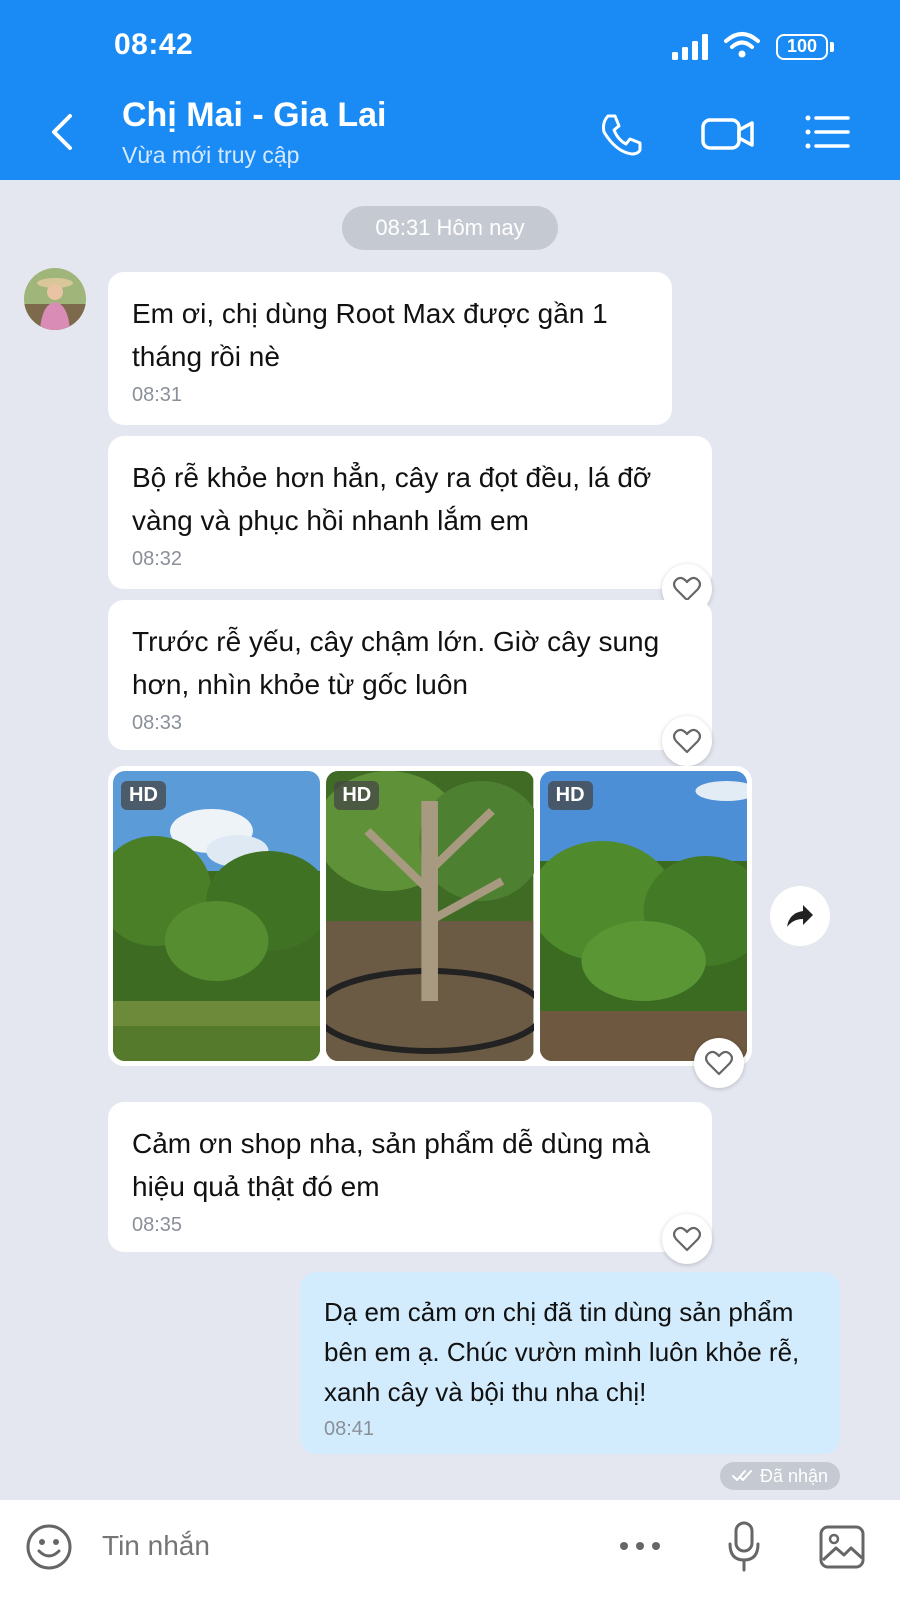  Describe the element at coordinates (211, 155) in the screenshot. I see `contact-status: Vừa mới truy cập` at that location.